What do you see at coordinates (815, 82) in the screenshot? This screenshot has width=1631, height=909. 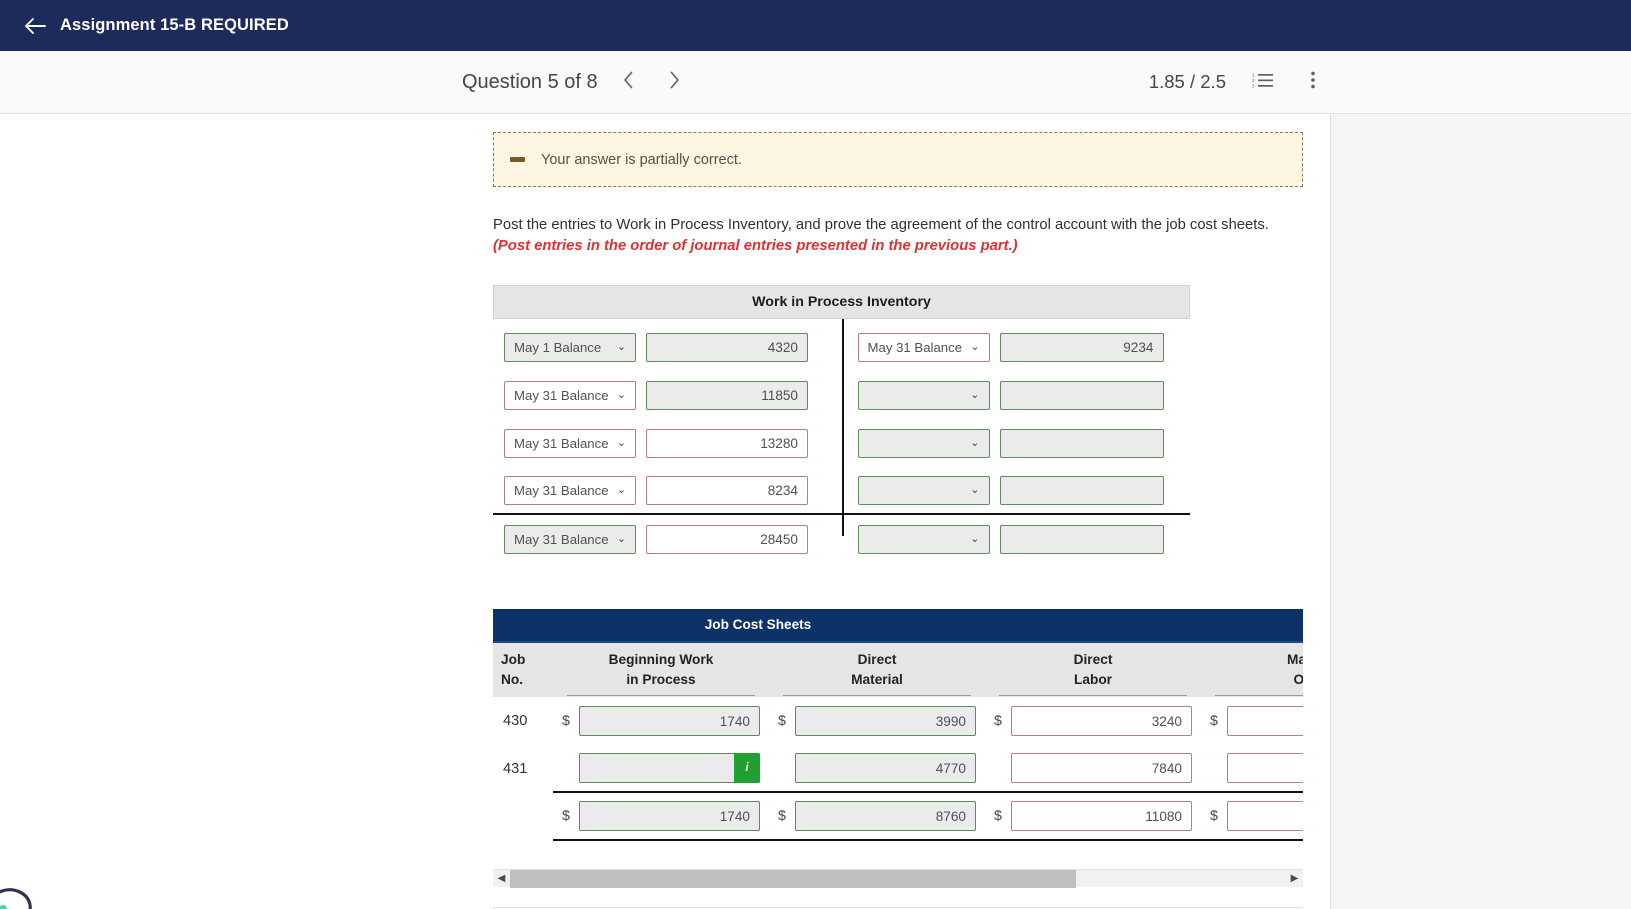 I see `question-toolbar: Question 5 of 8 1.85 / 2.5 1 2 3` at bounding box center [815, 82].